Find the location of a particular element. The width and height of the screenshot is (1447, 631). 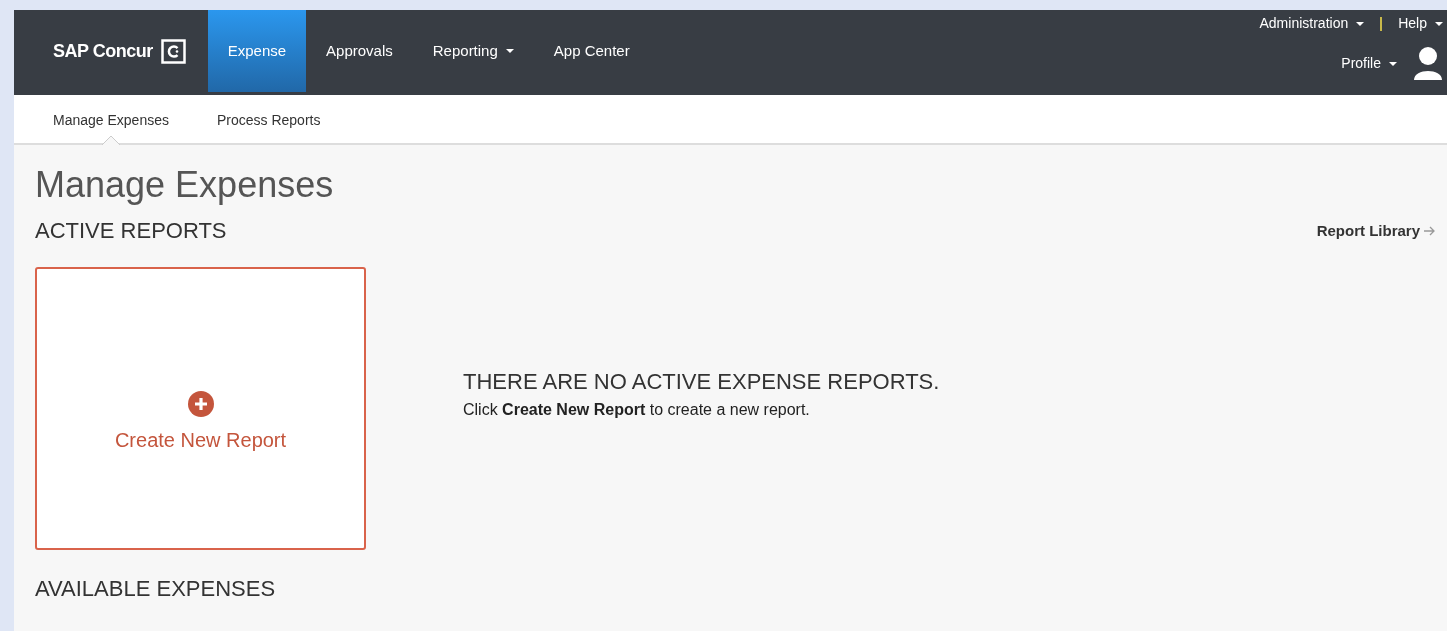

brand-name: SAP Concur is located at coordinates (103, 51).